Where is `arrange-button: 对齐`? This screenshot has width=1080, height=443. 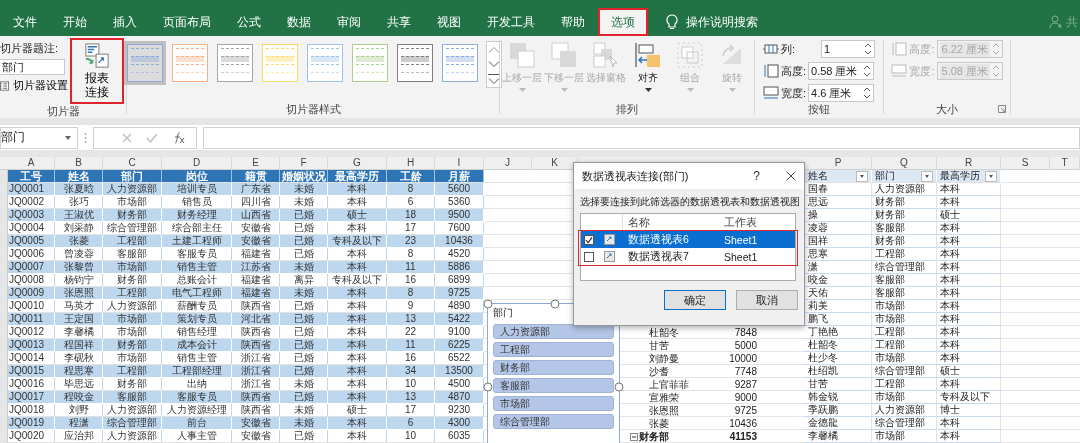 arrange-button: 对齐 is located at coordinates (648, 67).